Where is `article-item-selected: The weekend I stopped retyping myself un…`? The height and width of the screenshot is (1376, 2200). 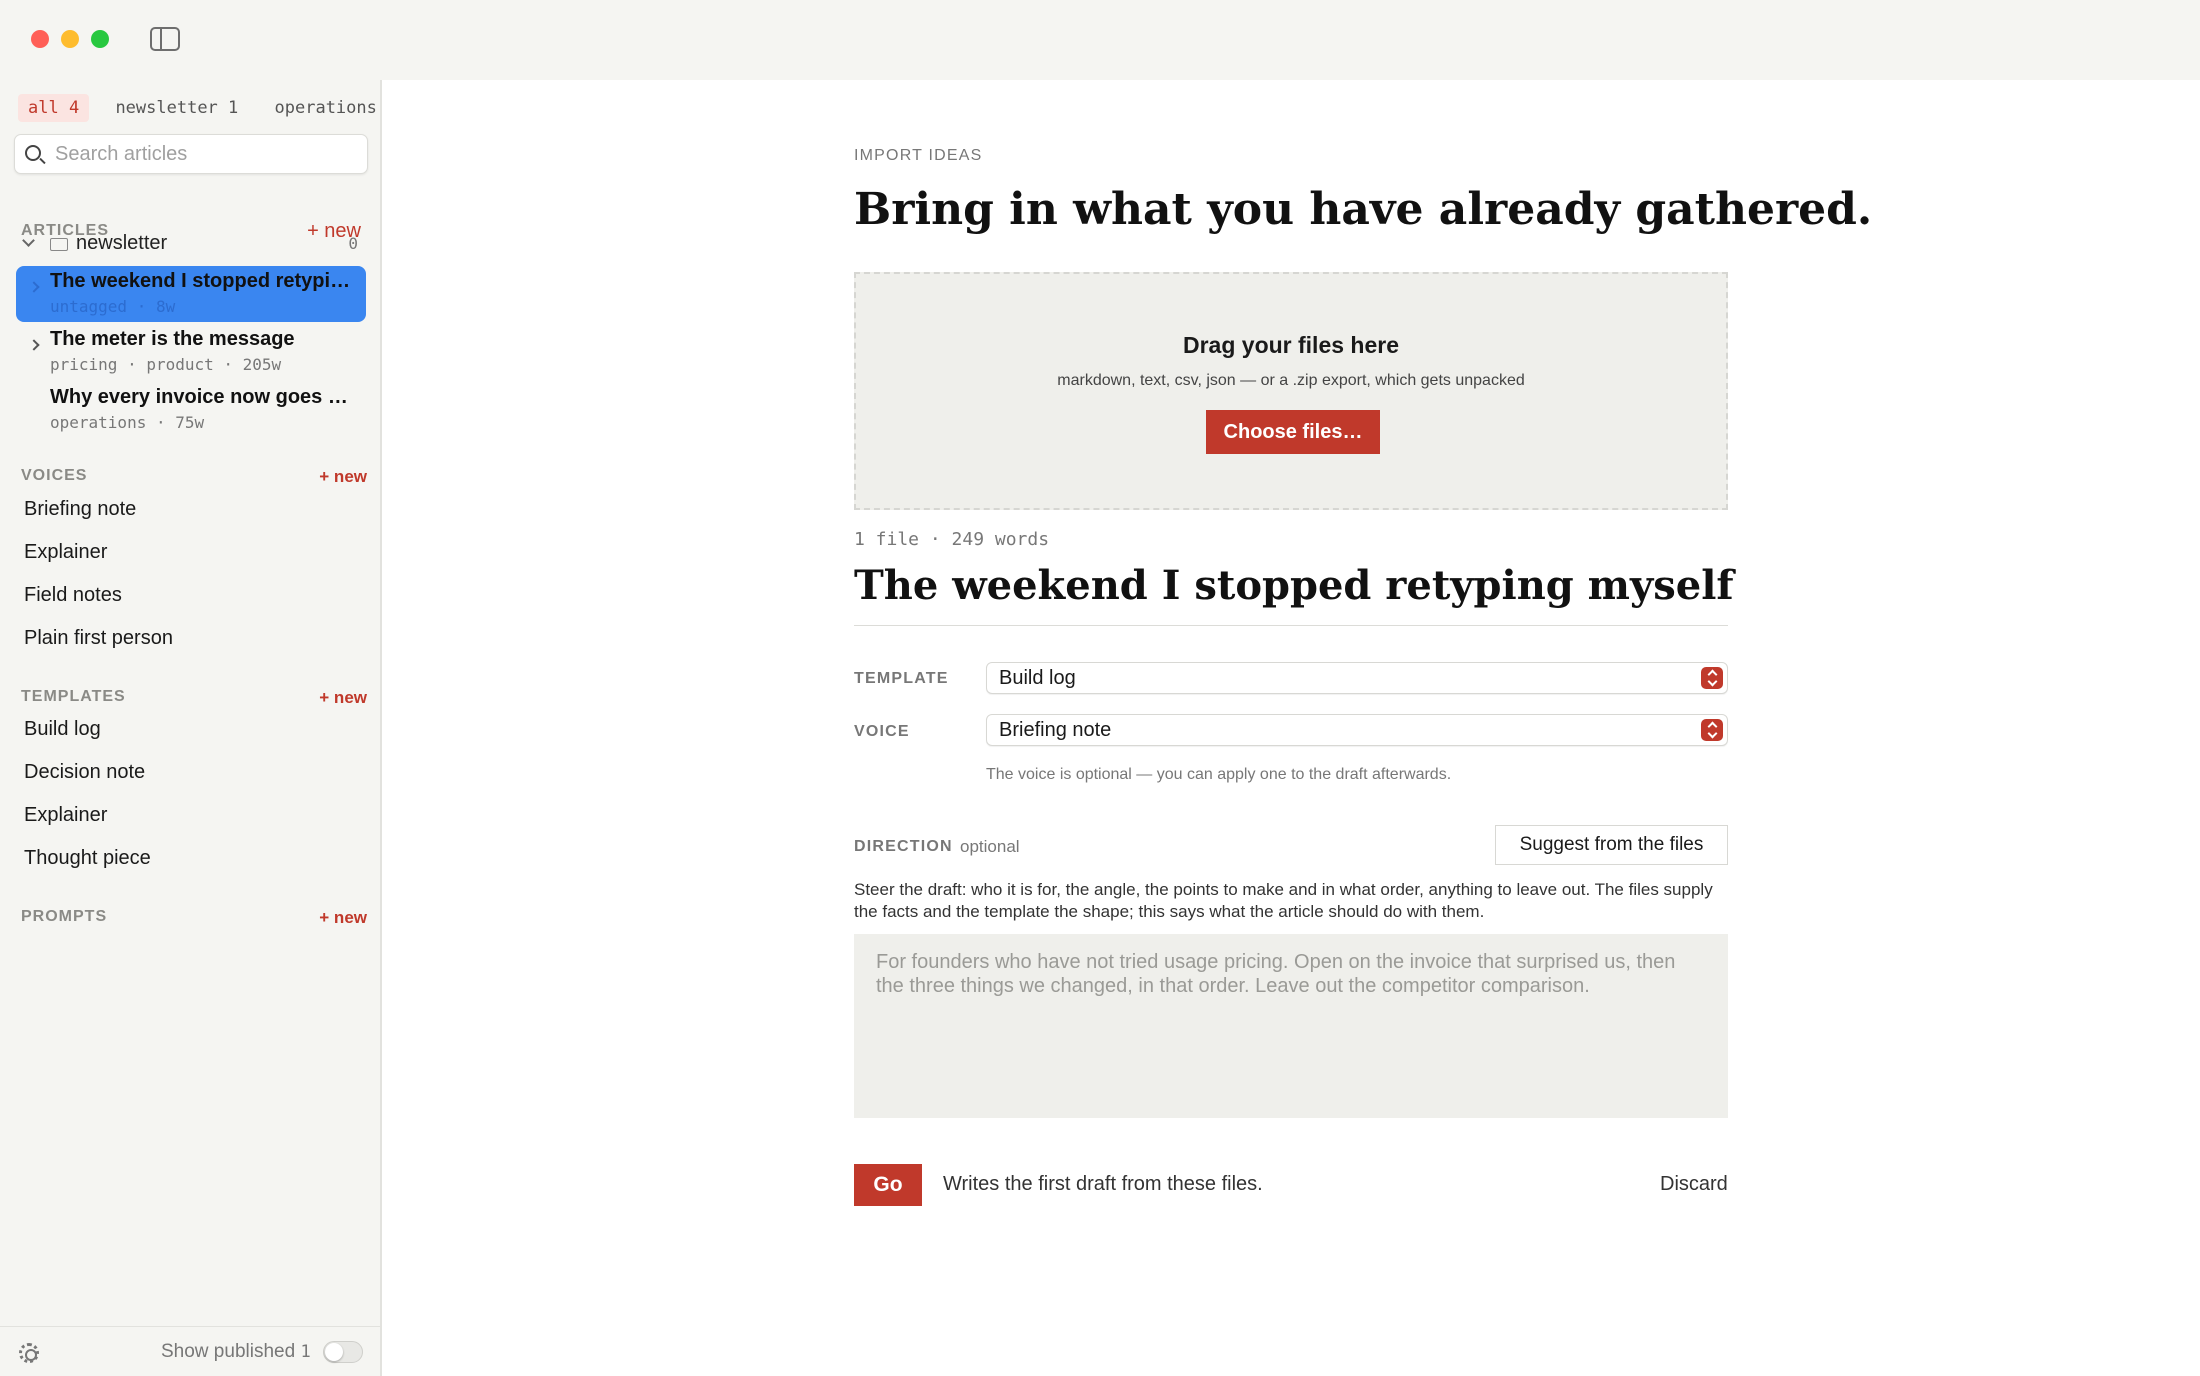 article-item-selected: The weekend I stopped retyping myself un… is located at coordinates (191, 294).